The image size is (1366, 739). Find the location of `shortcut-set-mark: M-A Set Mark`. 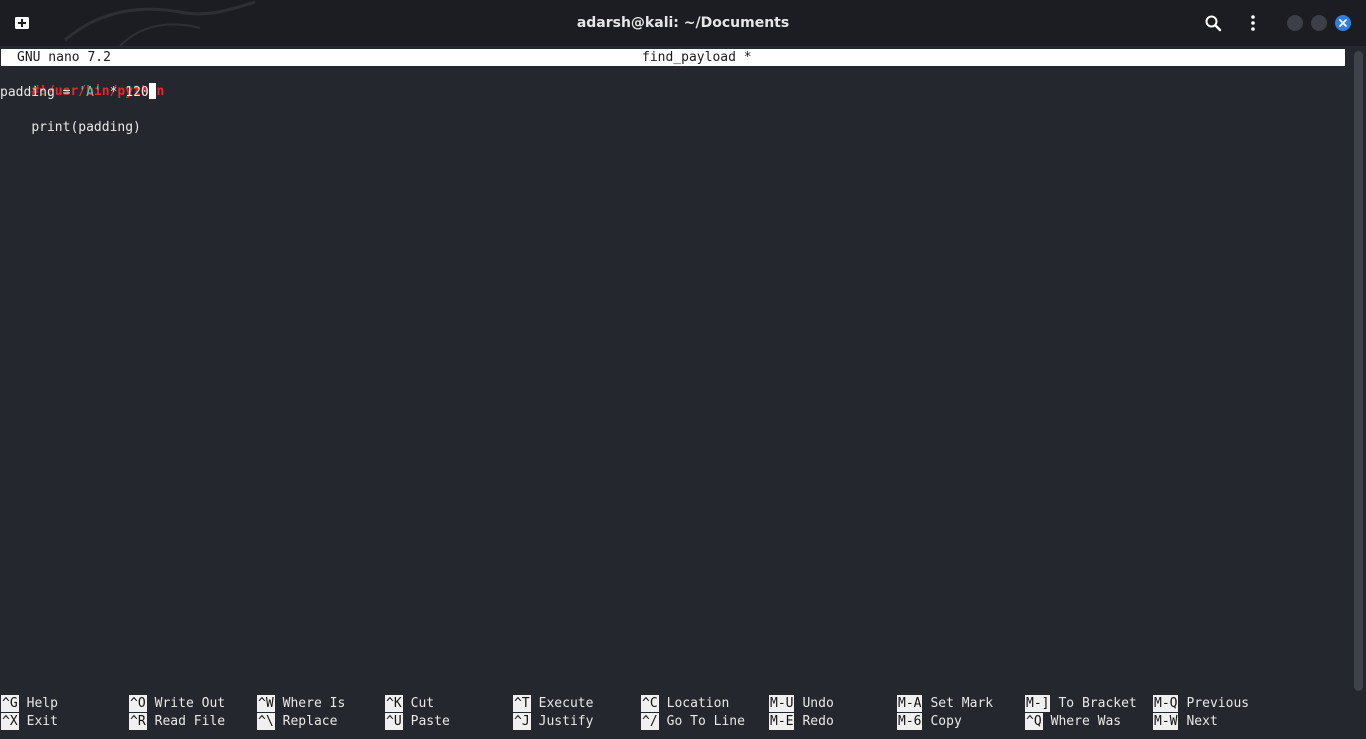

shortcut-set-mark: M-A Set Mark is located at coordinates (945, 704).